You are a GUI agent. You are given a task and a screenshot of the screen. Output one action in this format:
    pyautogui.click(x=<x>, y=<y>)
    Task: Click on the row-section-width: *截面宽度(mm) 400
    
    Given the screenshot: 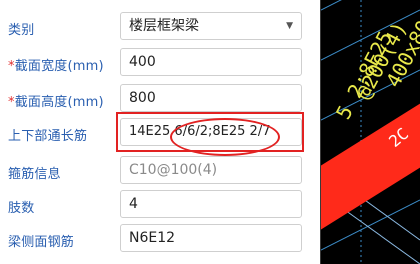 What is the action you would take?
    pyautogui.click(x=156, y=63)
    